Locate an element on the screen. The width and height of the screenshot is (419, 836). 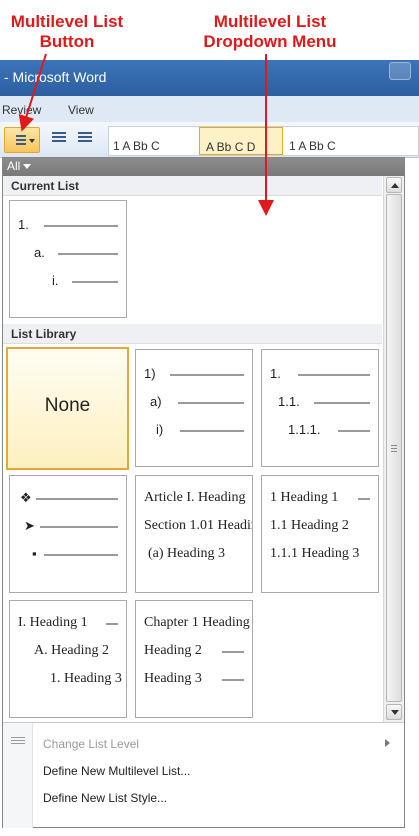
filter-all-button: All is located at coordinates (19, 166).